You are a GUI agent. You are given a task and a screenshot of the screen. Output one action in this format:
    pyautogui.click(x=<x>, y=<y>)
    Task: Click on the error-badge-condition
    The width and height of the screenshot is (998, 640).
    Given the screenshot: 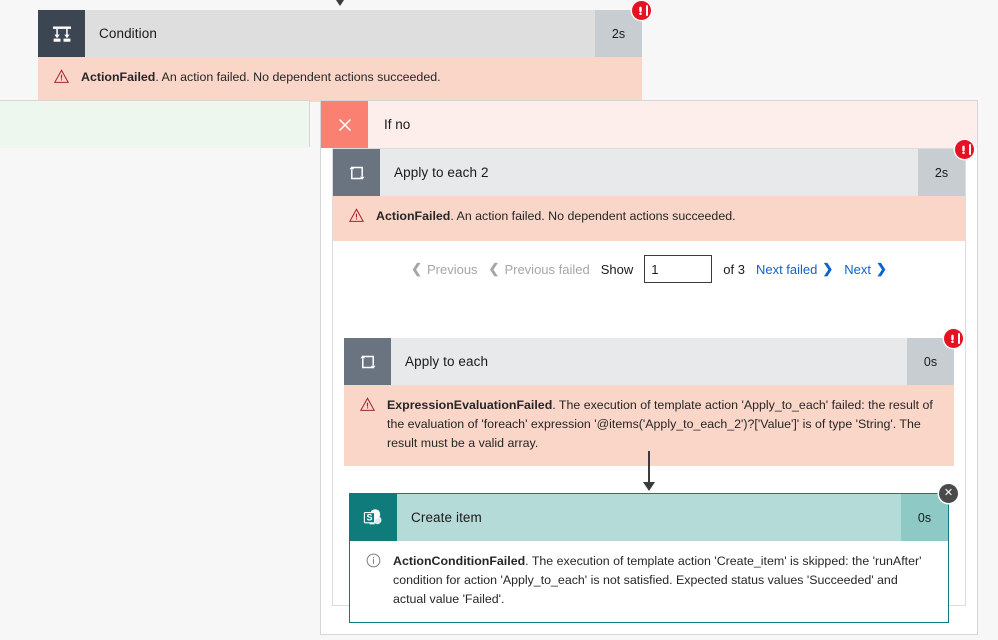 What is the action you would take?
    pyautogui.click(x=641, y=10)
    